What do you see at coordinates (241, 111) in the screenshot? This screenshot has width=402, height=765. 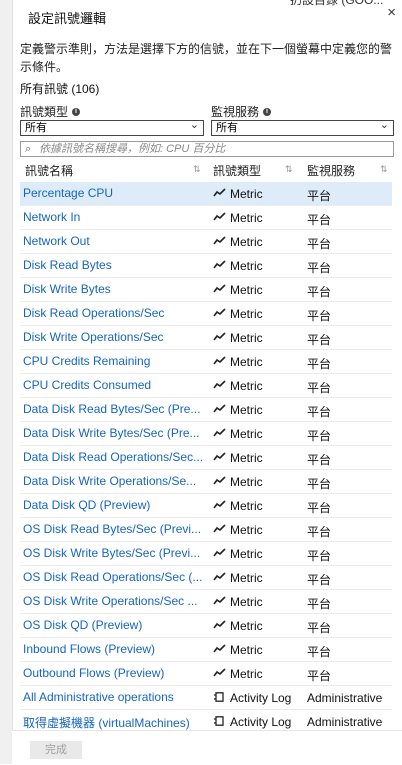 I see `monitor-service-label-wrap: 監視服務 i` at bounding box center [241, 111].